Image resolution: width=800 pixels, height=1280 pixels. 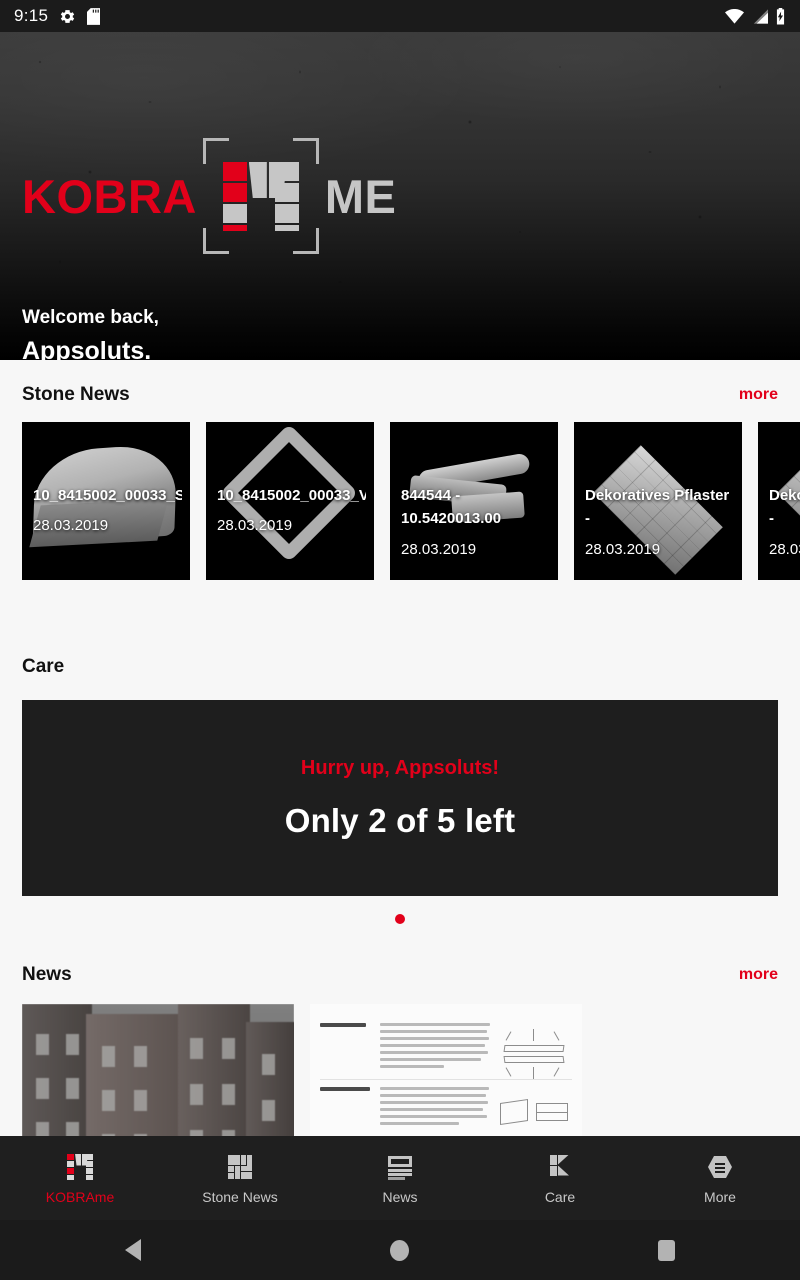 I want to click on care-header: Care, so click(x=400, y=667).